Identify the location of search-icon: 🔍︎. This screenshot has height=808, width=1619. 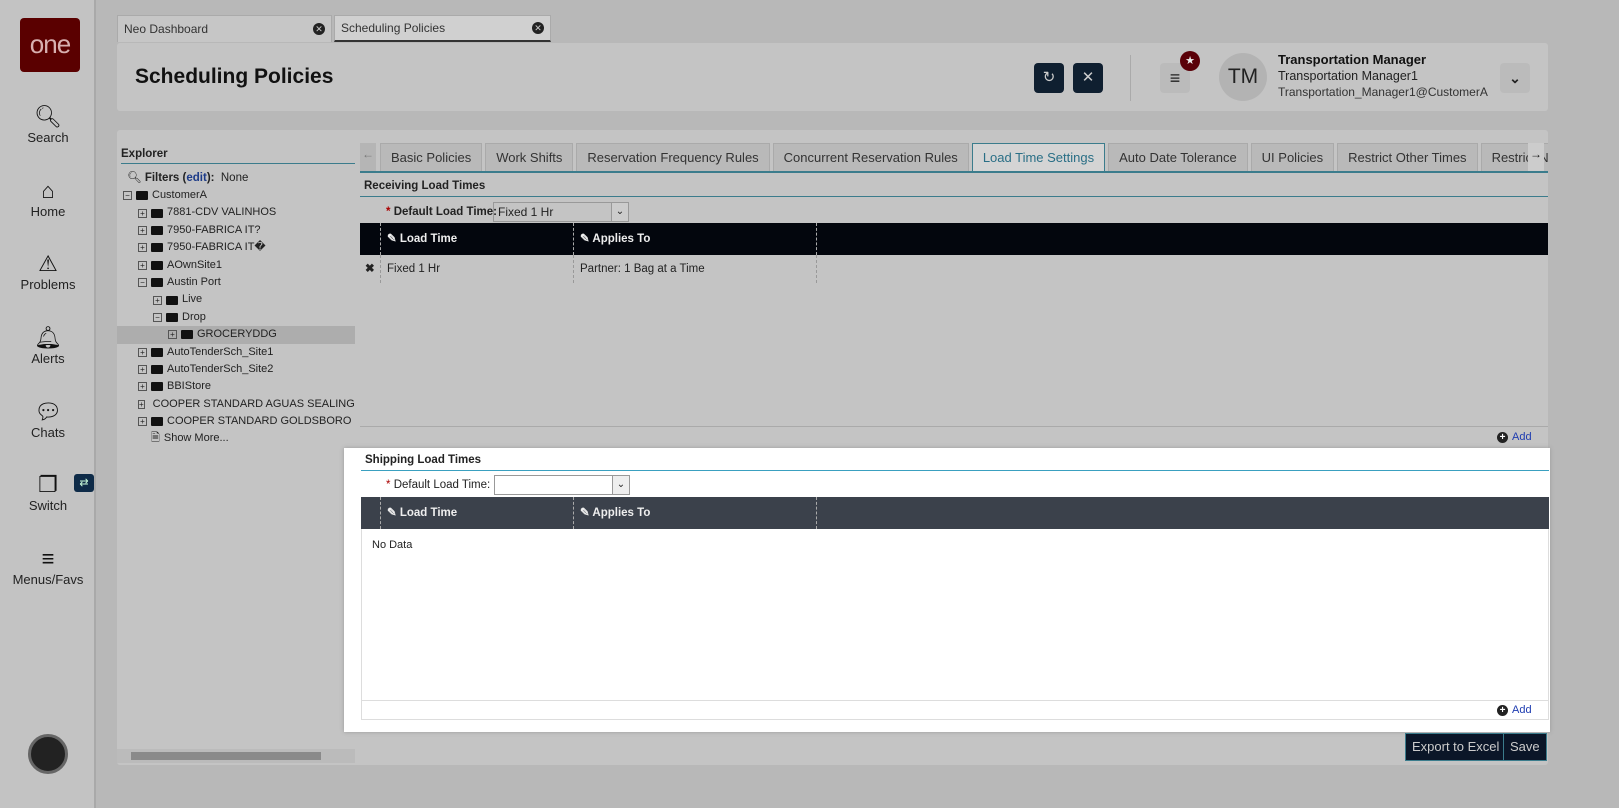
(134, 178).